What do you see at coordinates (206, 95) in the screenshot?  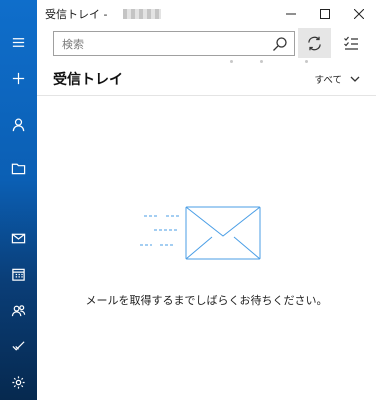 I see `header-divider` at bounding box center [206, 95].